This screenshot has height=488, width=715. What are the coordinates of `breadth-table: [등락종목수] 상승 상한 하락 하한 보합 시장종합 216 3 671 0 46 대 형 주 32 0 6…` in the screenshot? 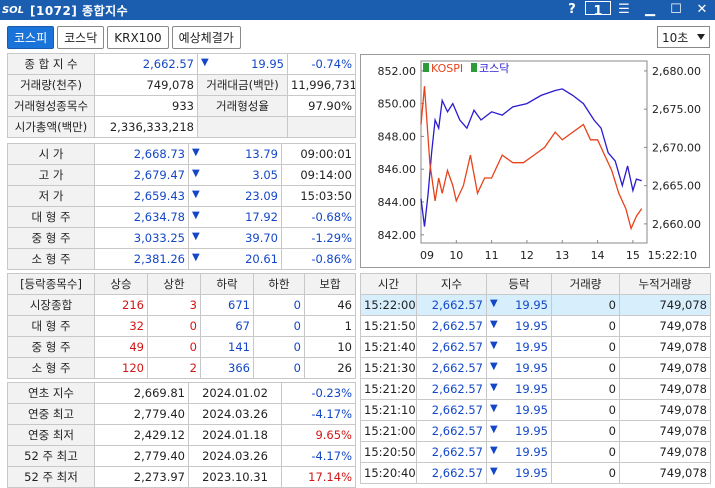 It's located at (181, 326).